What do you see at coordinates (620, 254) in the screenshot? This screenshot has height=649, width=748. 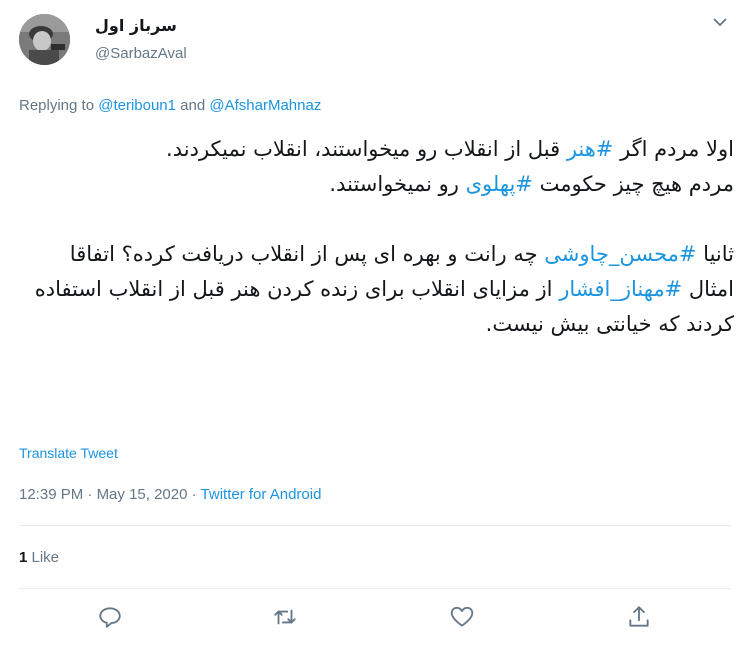 I see `hashtag-mohsen-chavoshi: #محسن_چاوشی` at bounding box center [620, 254].